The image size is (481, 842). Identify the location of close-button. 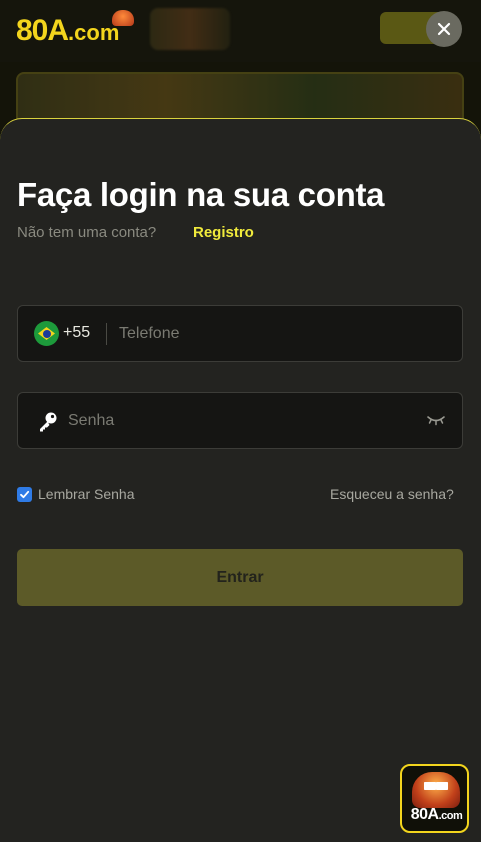
(444, 29).